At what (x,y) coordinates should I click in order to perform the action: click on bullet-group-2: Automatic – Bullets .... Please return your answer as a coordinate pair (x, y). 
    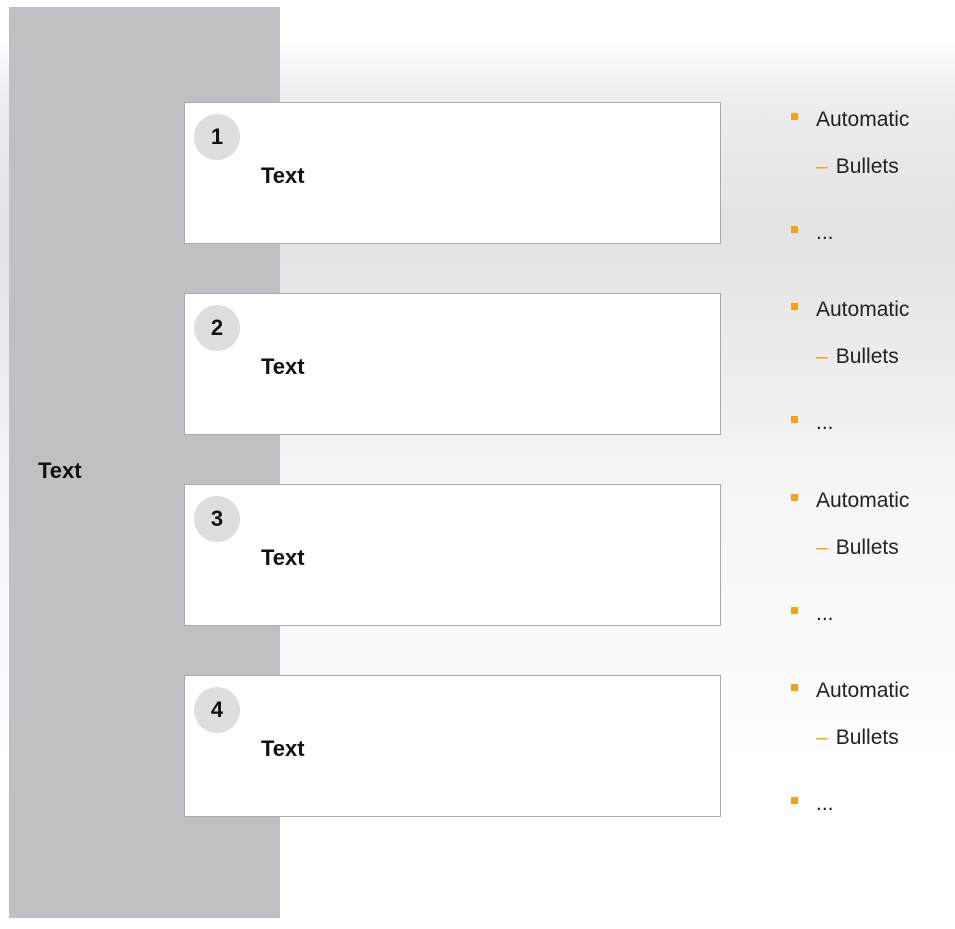
    Looking at the image, I should click on (873, 364).